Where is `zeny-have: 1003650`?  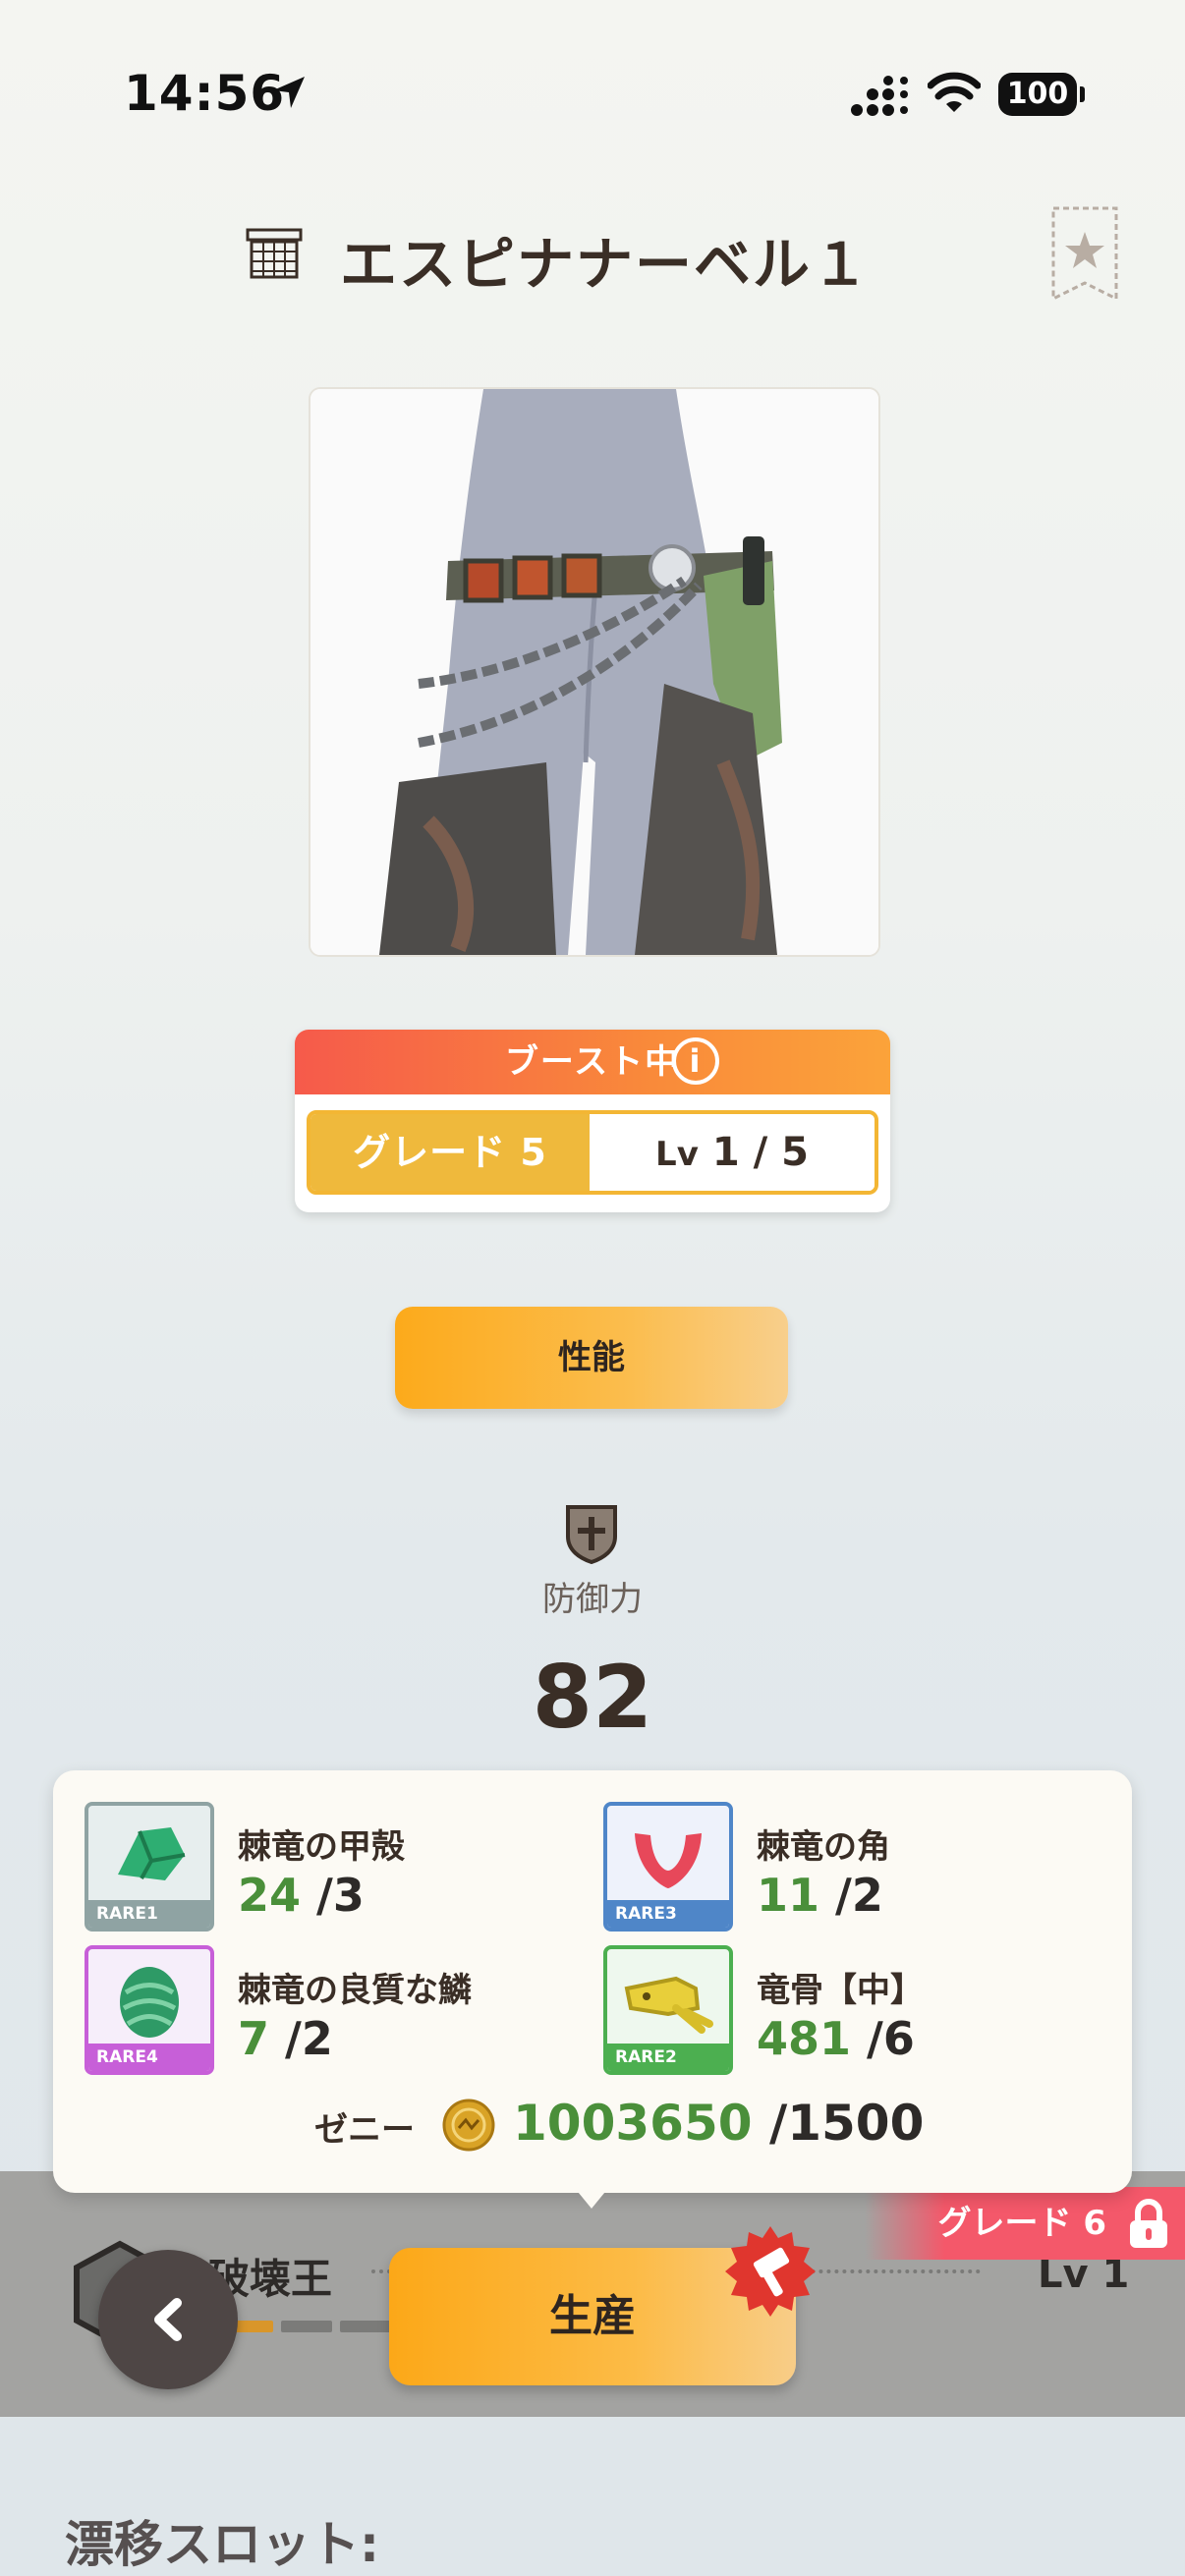
zeny-have: 1003650 is located at coordinates (633, 2123).